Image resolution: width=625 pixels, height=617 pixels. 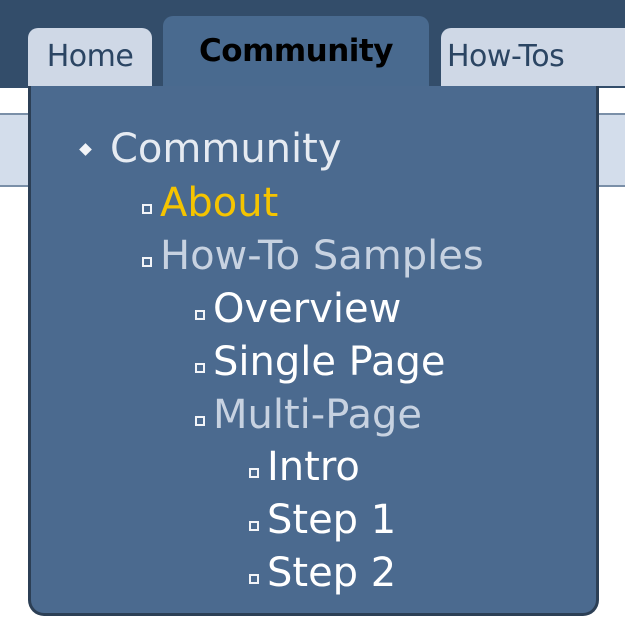 I want to click on menu-item-label: Intro, so click(x=313, y=467).